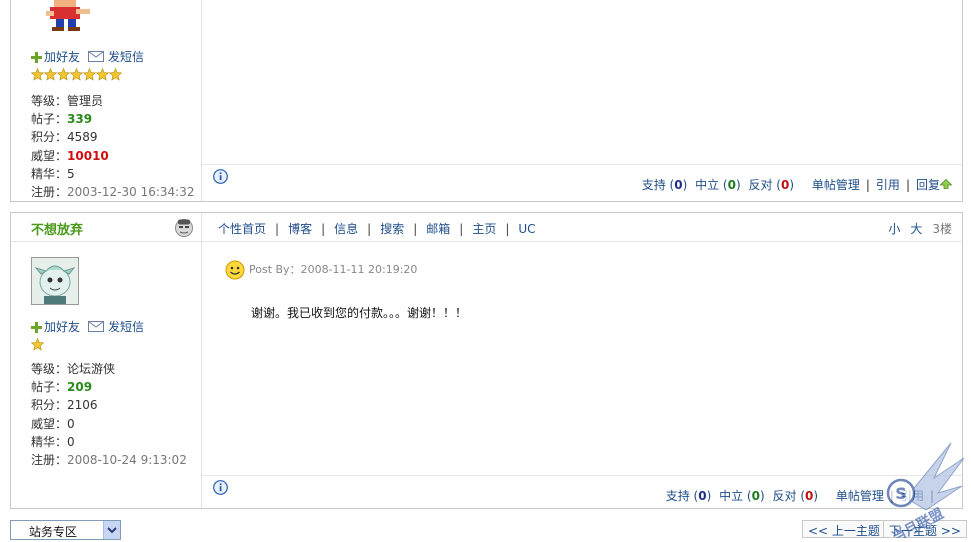 The height and width of the screenshot is (542, 971). I want to click on font-large-link: 大, so click(916, 229).